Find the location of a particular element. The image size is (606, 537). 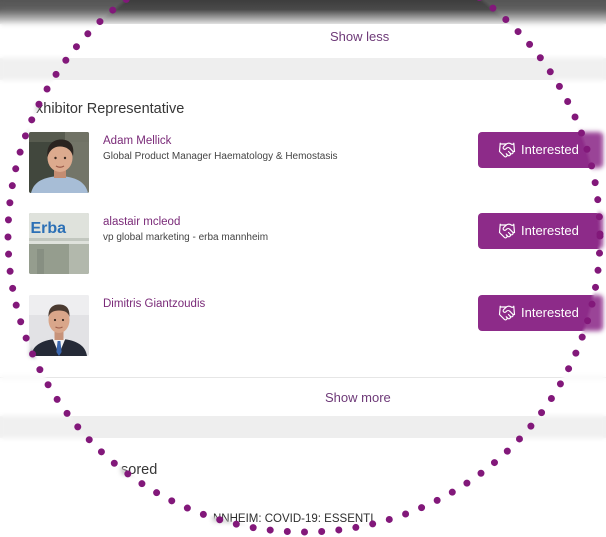

photo-light-patch is located at coordinates (79, 259).